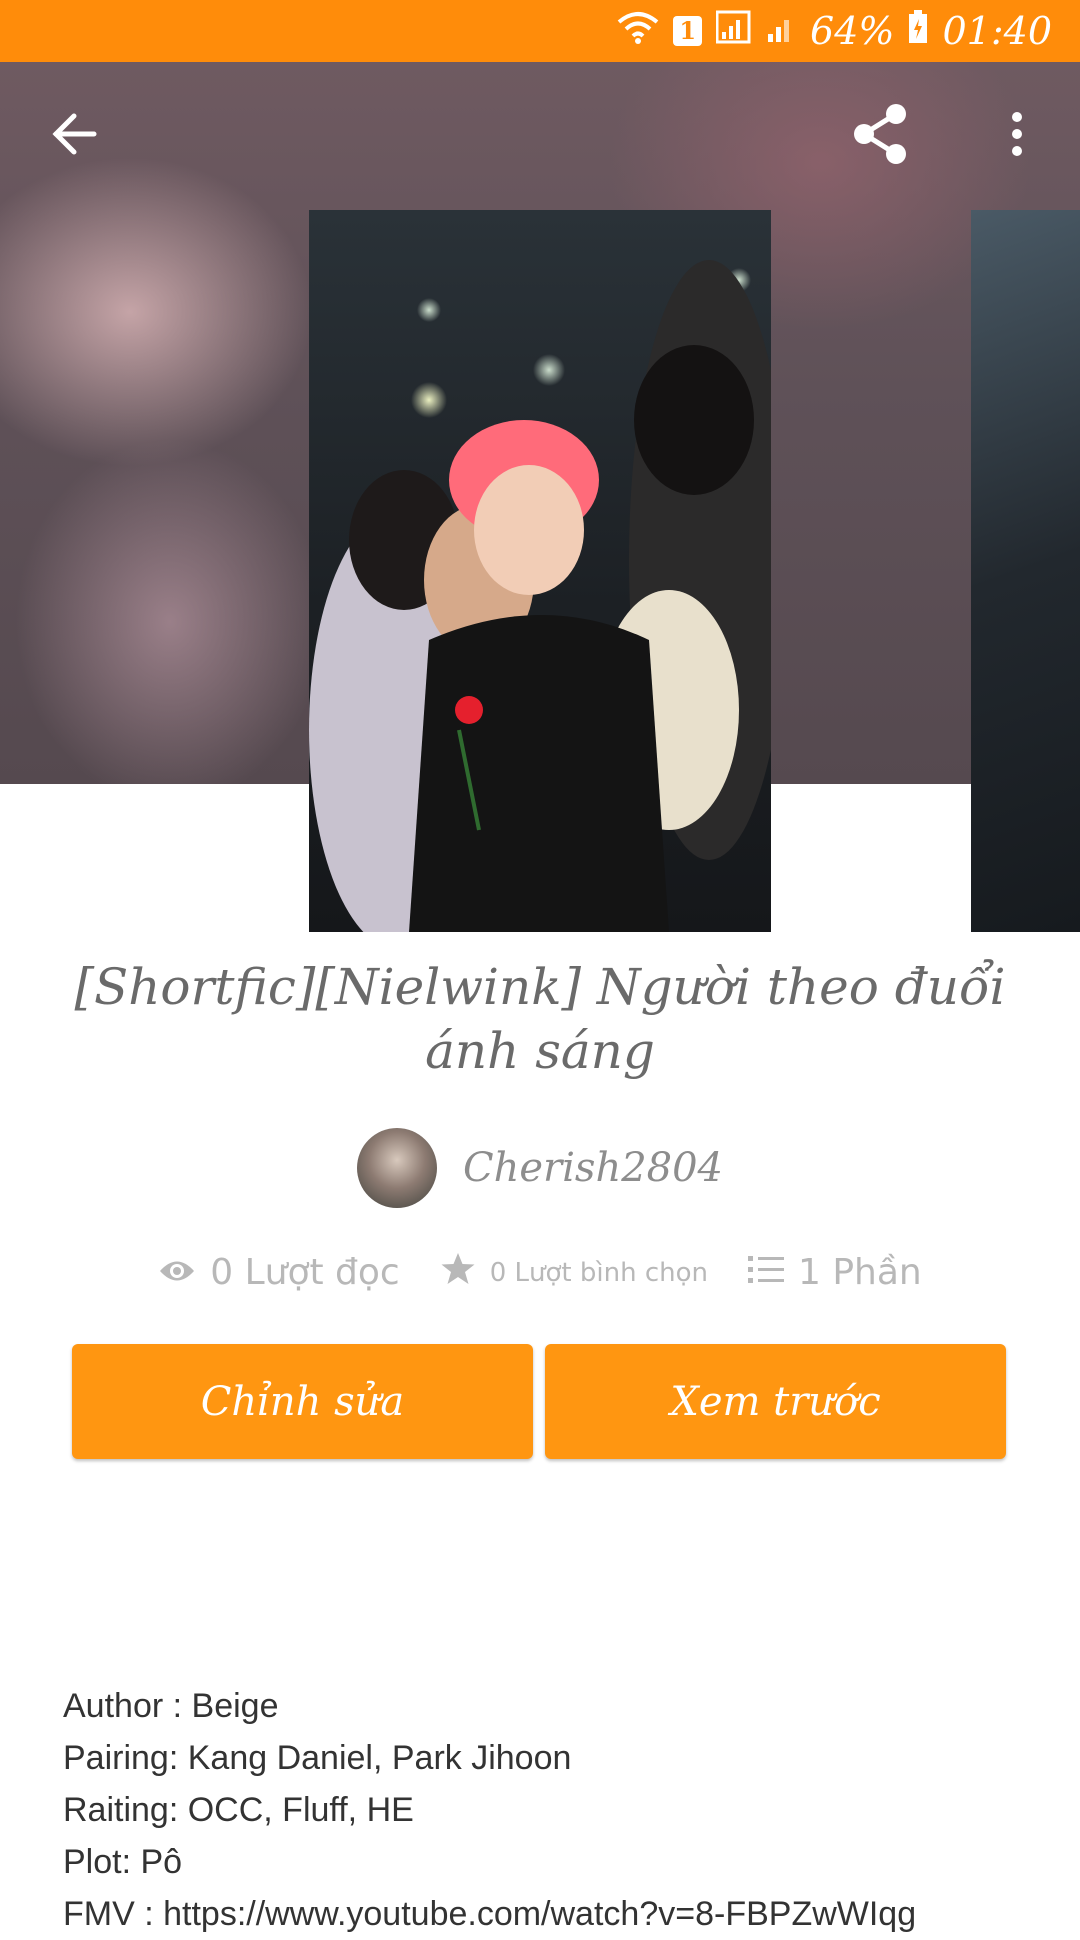  I want to click on edit-button: Chỉnh sửa, so click(302, 1401).